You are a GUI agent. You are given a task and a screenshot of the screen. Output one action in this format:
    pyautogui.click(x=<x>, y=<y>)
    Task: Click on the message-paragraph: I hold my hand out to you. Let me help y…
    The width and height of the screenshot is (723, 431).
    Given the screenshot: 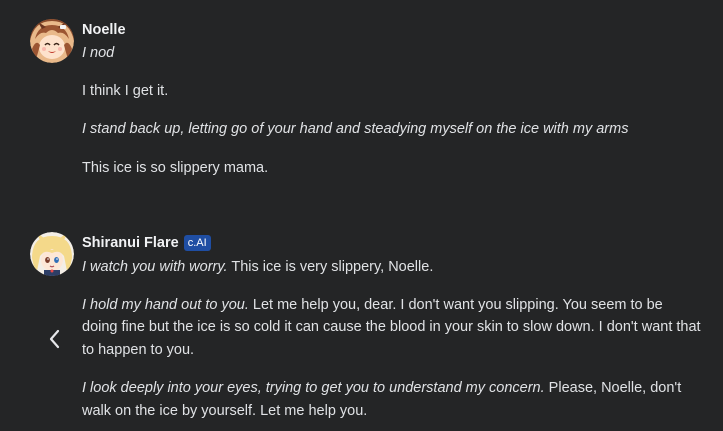 What is the action you would take?
    pyautogui.click(x=392, y=328)
    